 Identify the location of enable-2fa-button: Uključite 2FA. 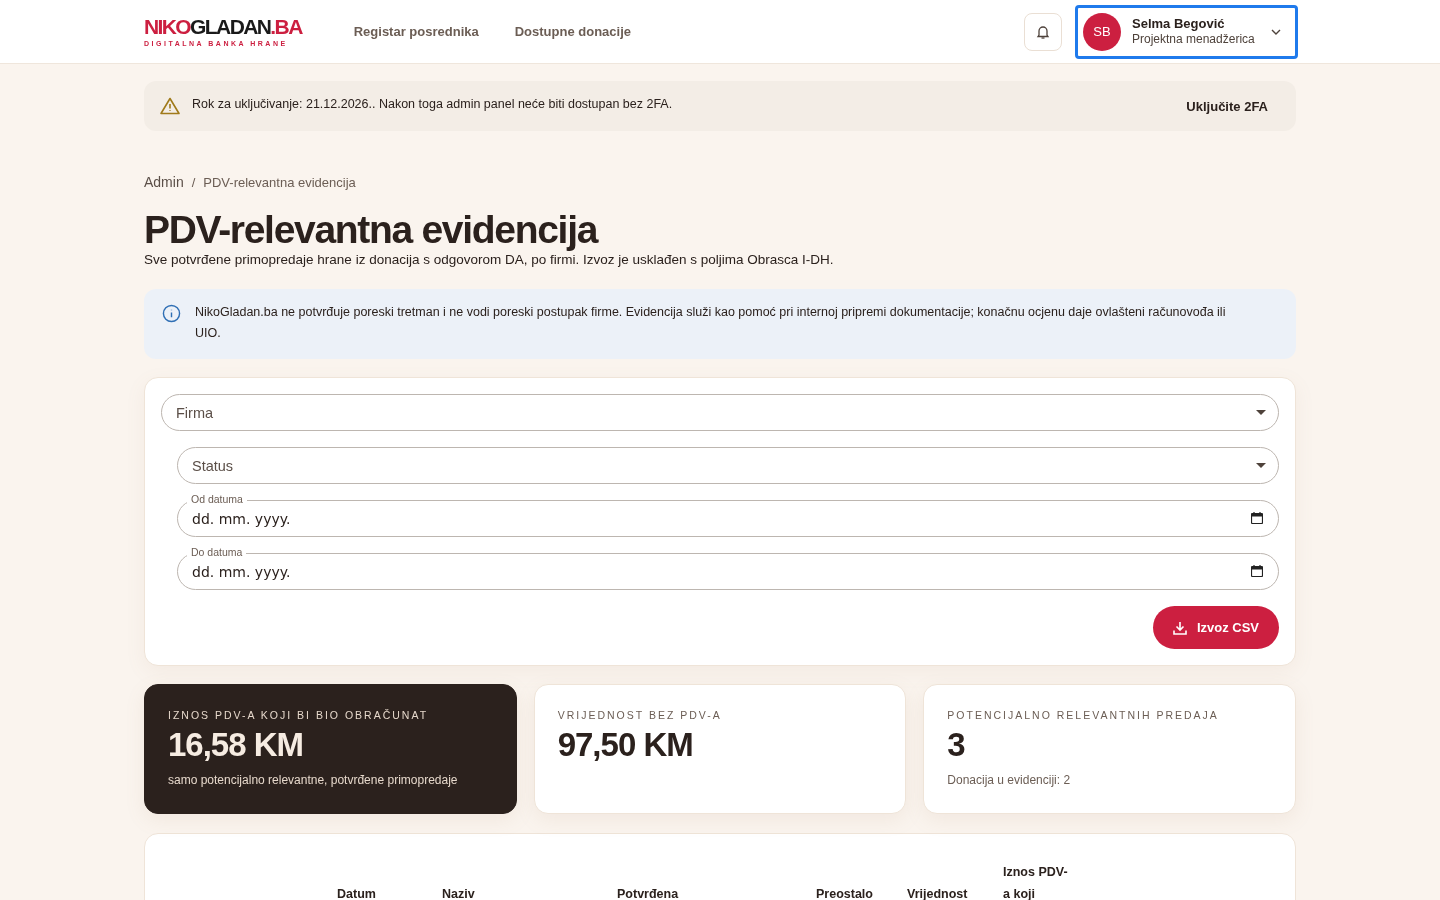
(1227, 106).